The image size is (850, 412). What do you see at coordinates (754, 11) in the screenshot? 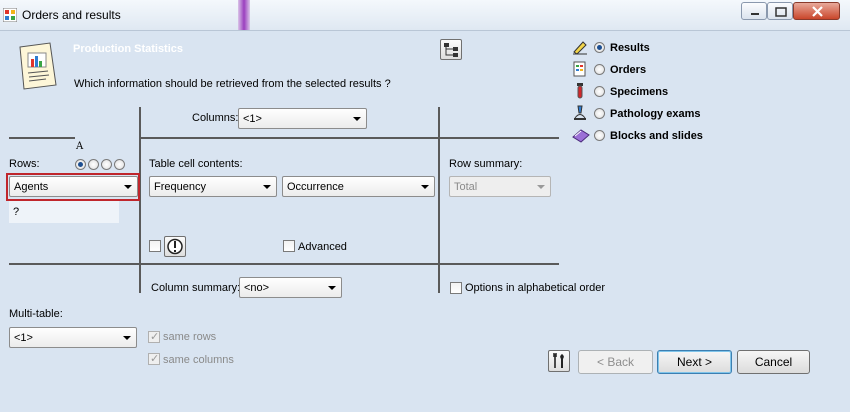
I see `minimize-button` at bounding box center [754, 11].